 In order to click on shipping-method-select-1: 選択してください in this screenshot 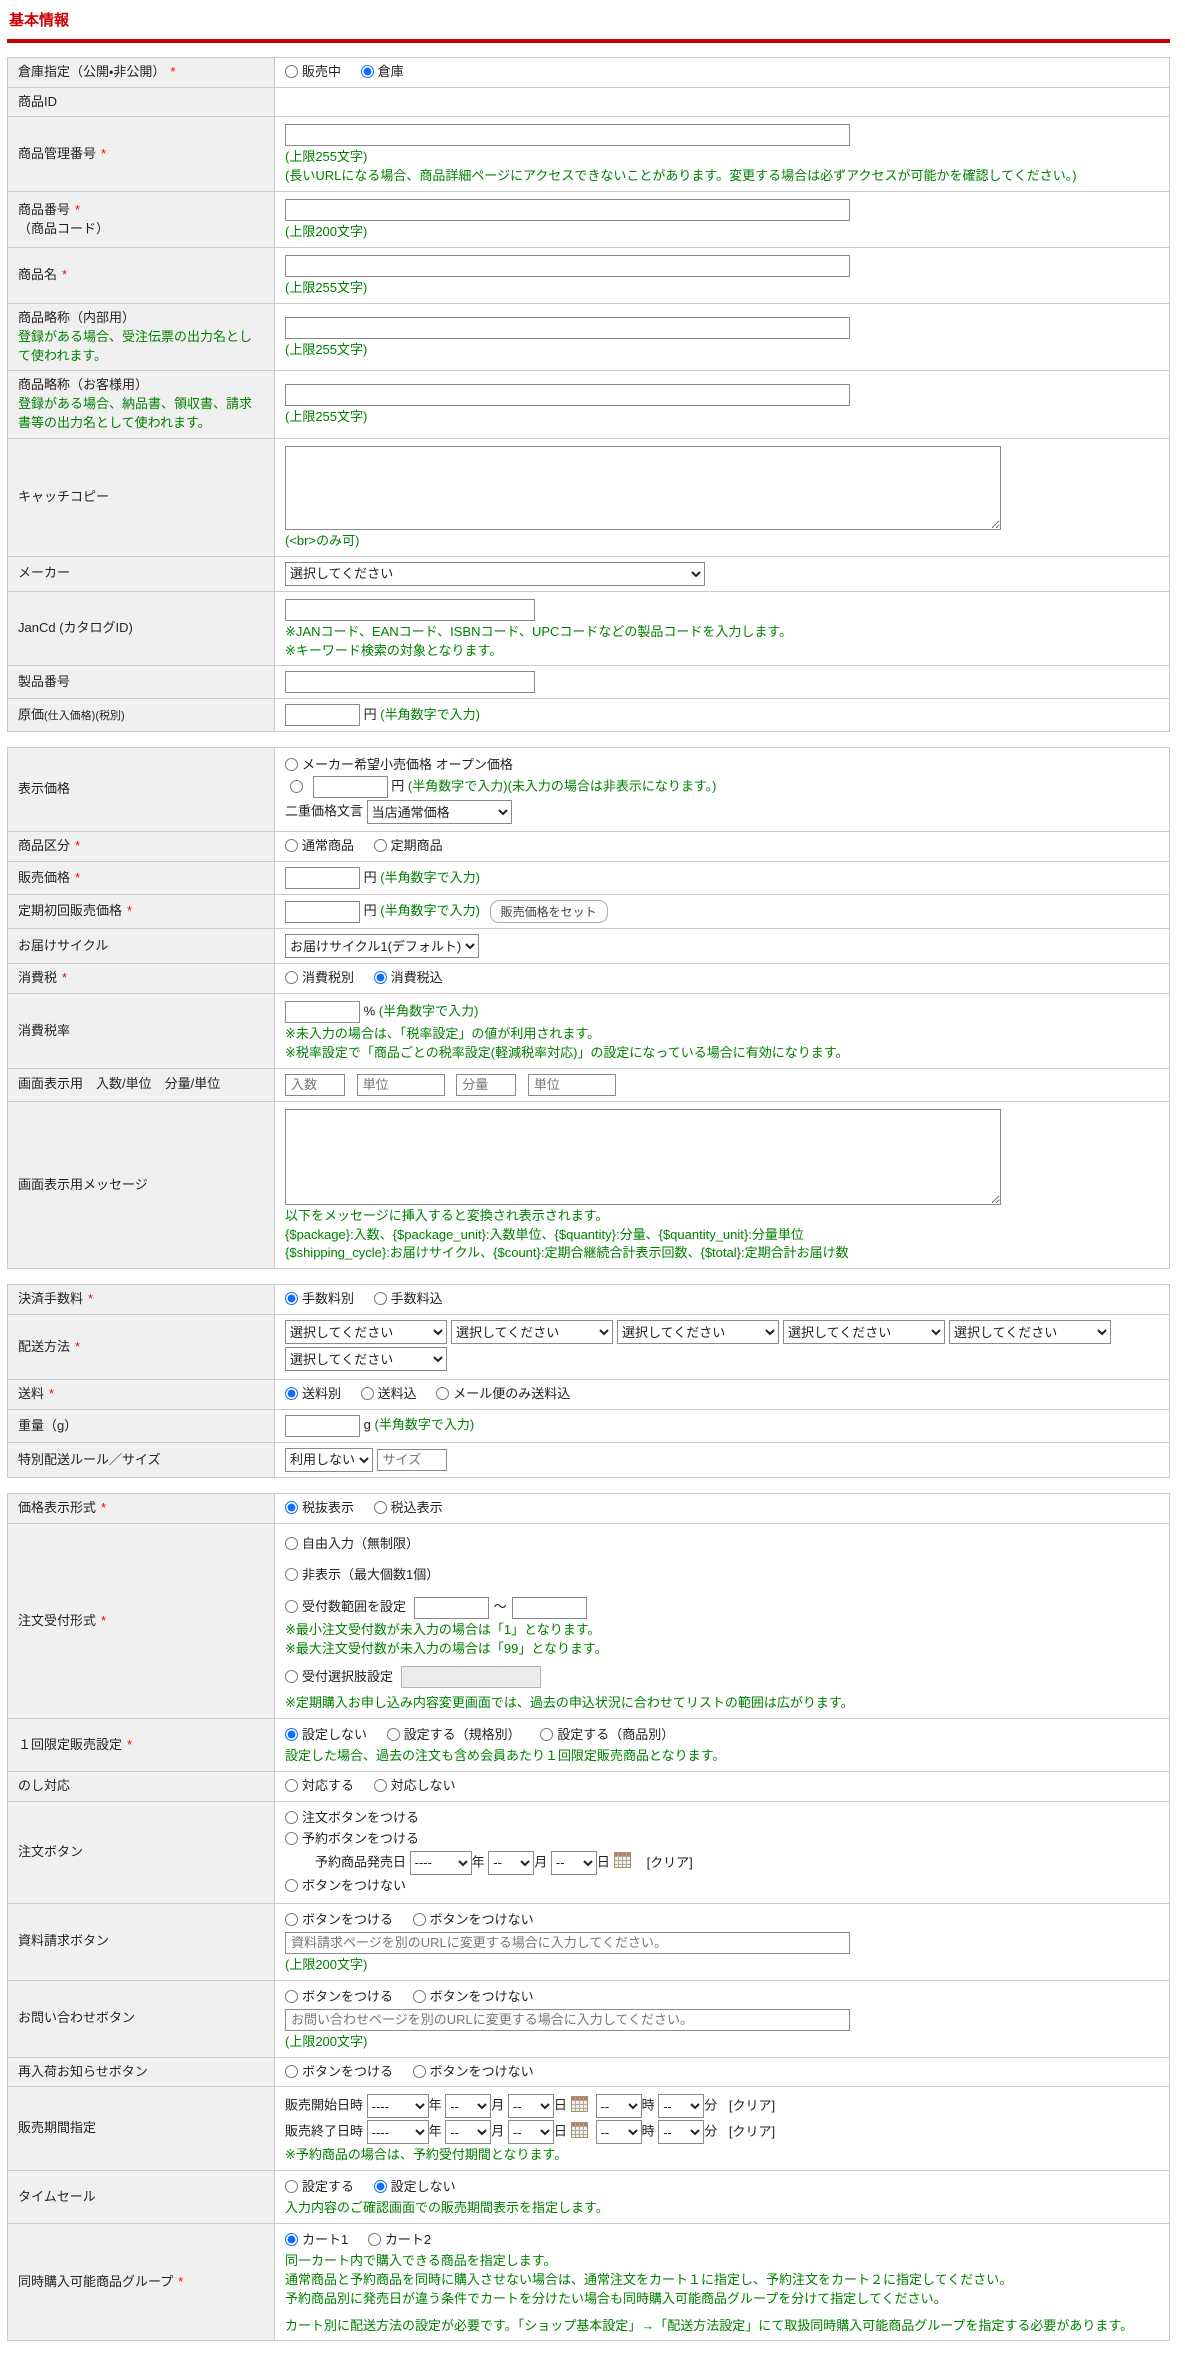, I will do `click(366, 1332)`.